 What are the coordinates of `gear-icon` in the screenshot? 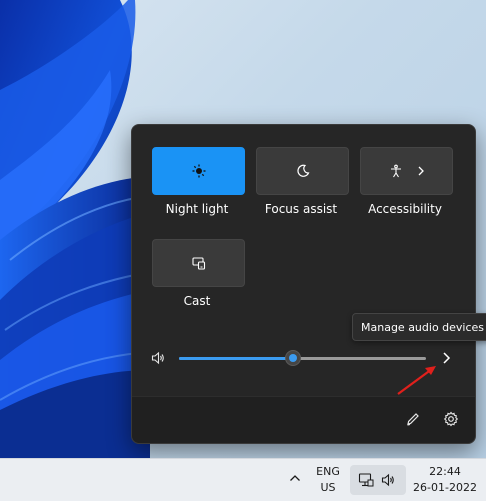 It's located at (451, 419).